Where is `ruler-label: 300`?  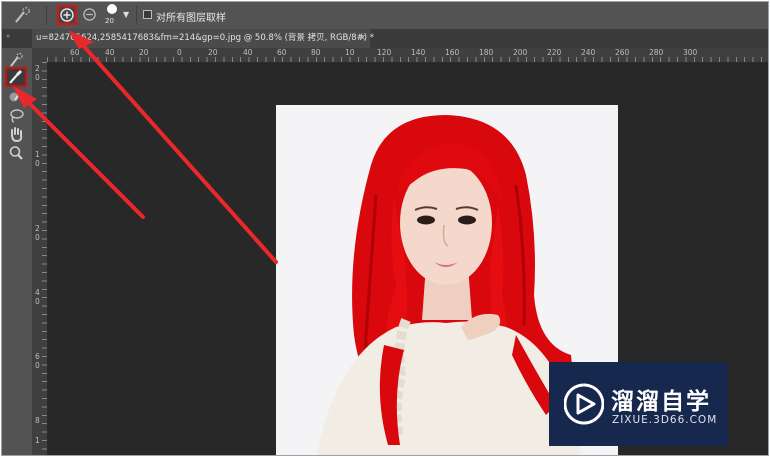
ruler-label: 300 is located at coordinates (690, 52).